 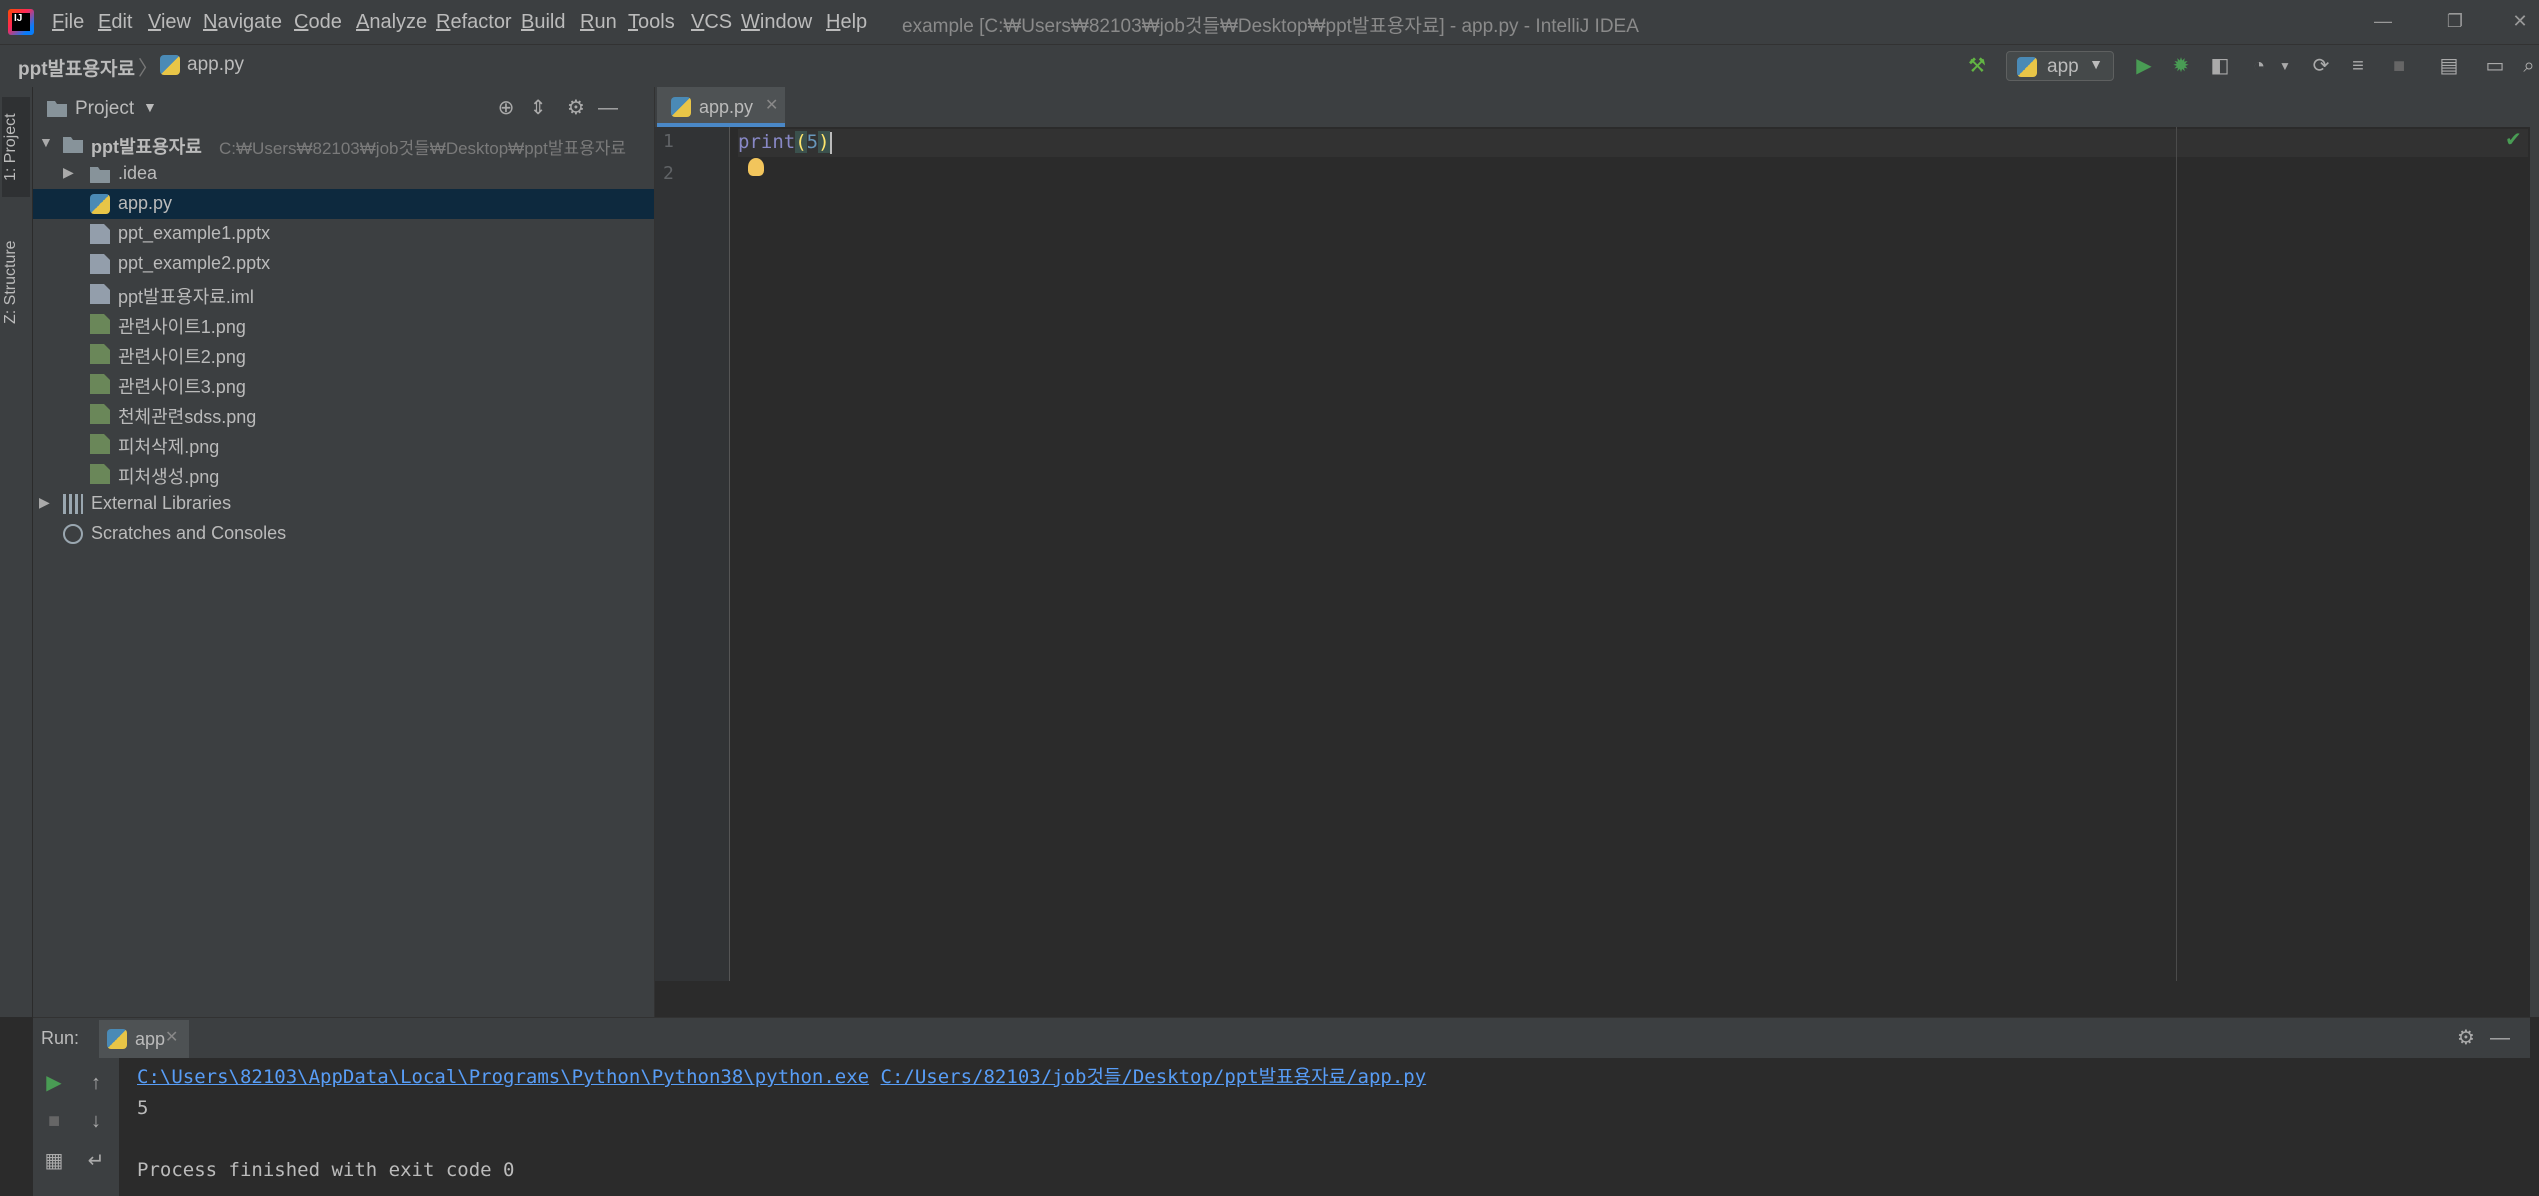 What do you see at coordinates (711, 22) in the screenshot?
I see `menu-vcs: VCS` at bounding box center [711, 22].